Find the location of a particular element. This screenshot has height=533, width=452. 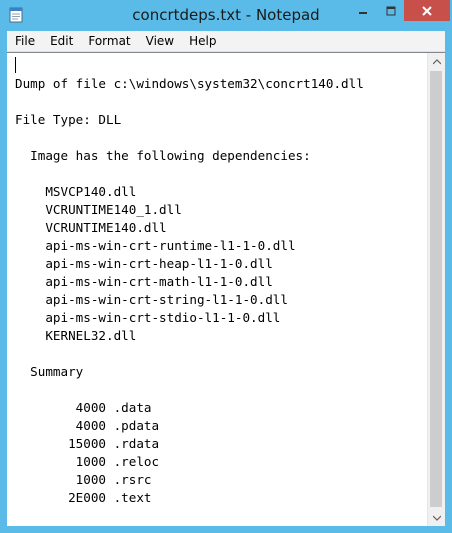

maximize-button is located at coordinates (390, 10).